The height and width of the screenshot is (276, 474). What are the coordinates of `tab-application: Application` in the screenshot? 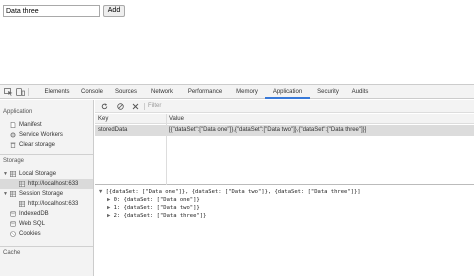 It's located at (287, 92).